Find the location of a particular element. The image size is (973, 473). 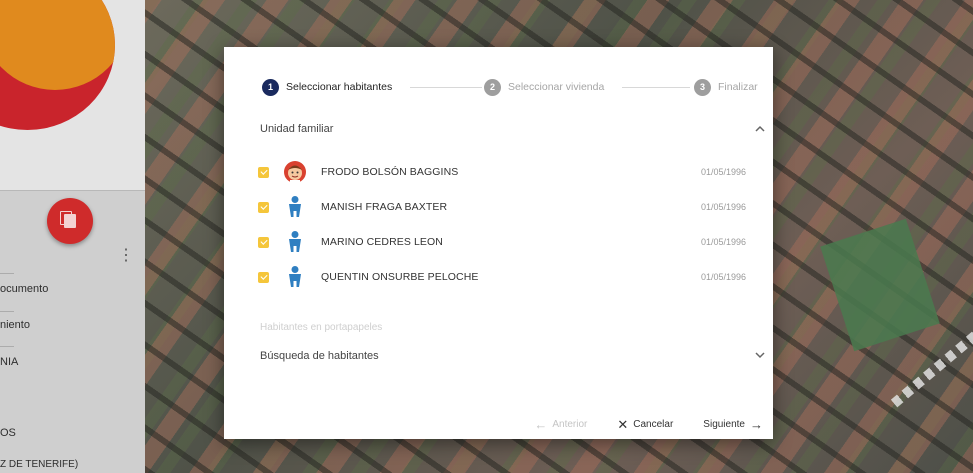

more-options-icon: ⋮ is located at coordinates (126, 256).